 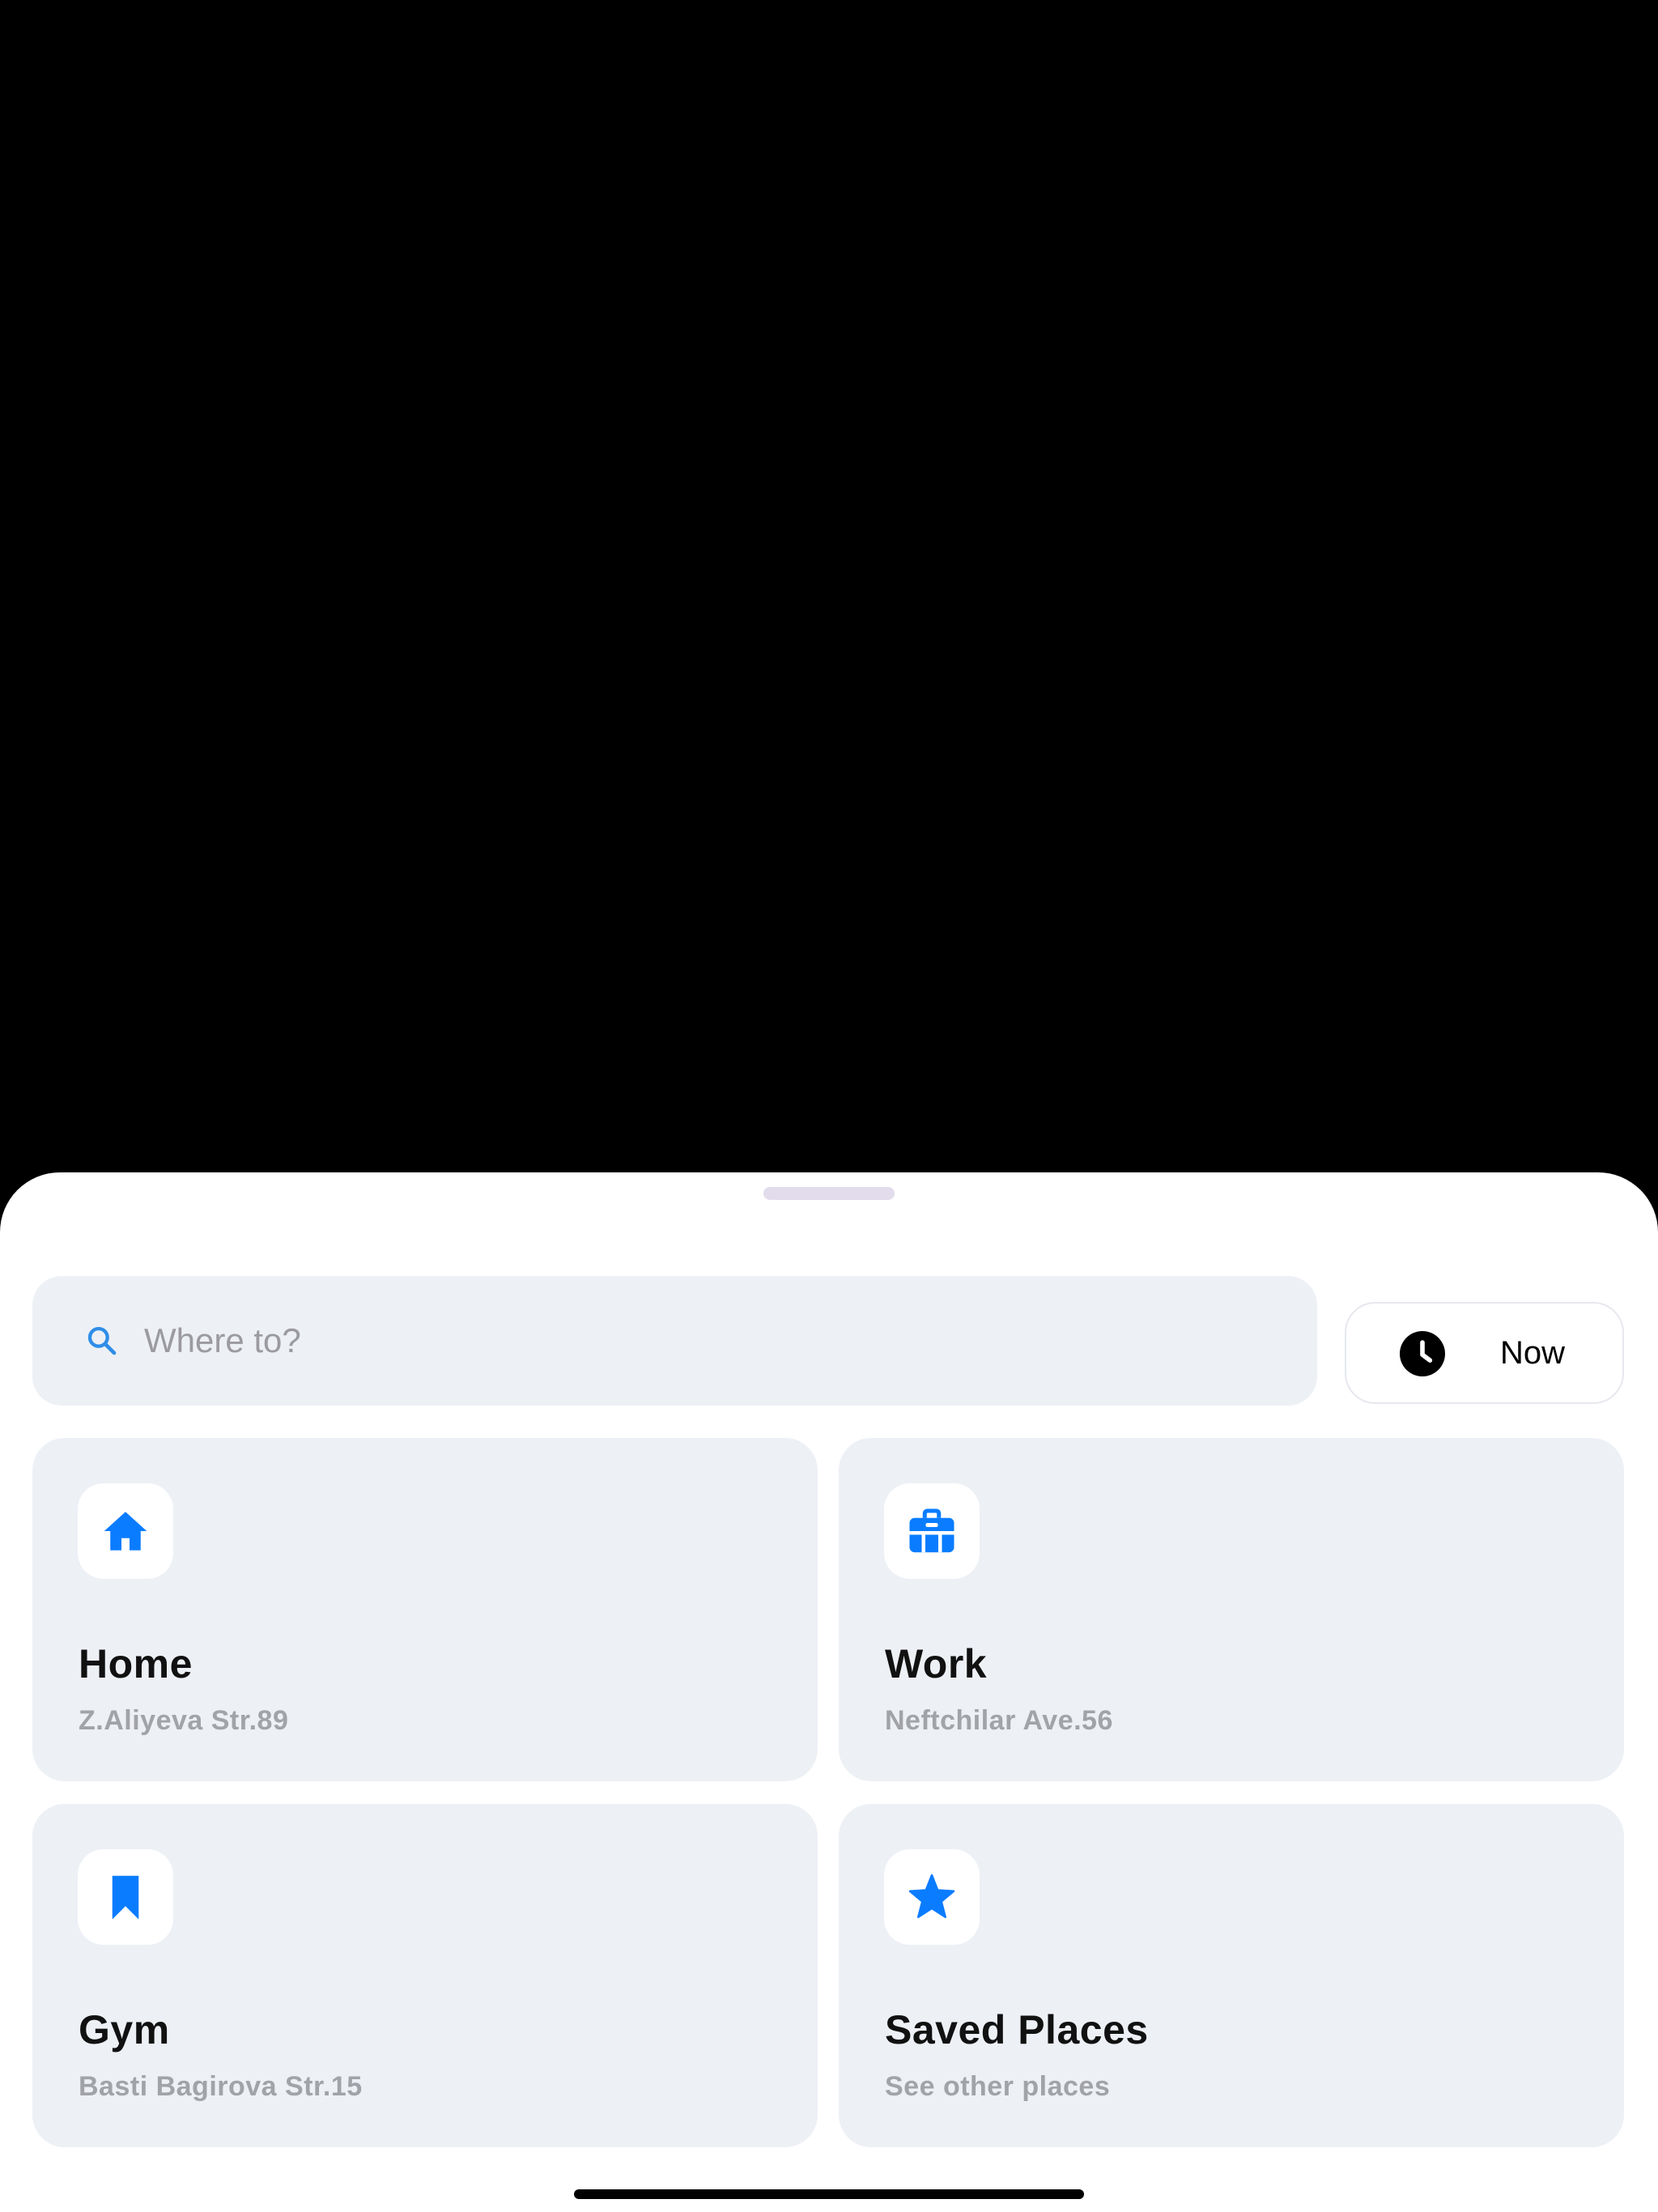 What do you see at coordinates (1484, 1353) in the screenshot?
I see `schedule-time-button: Now` at bounding box center [1484, 1353].